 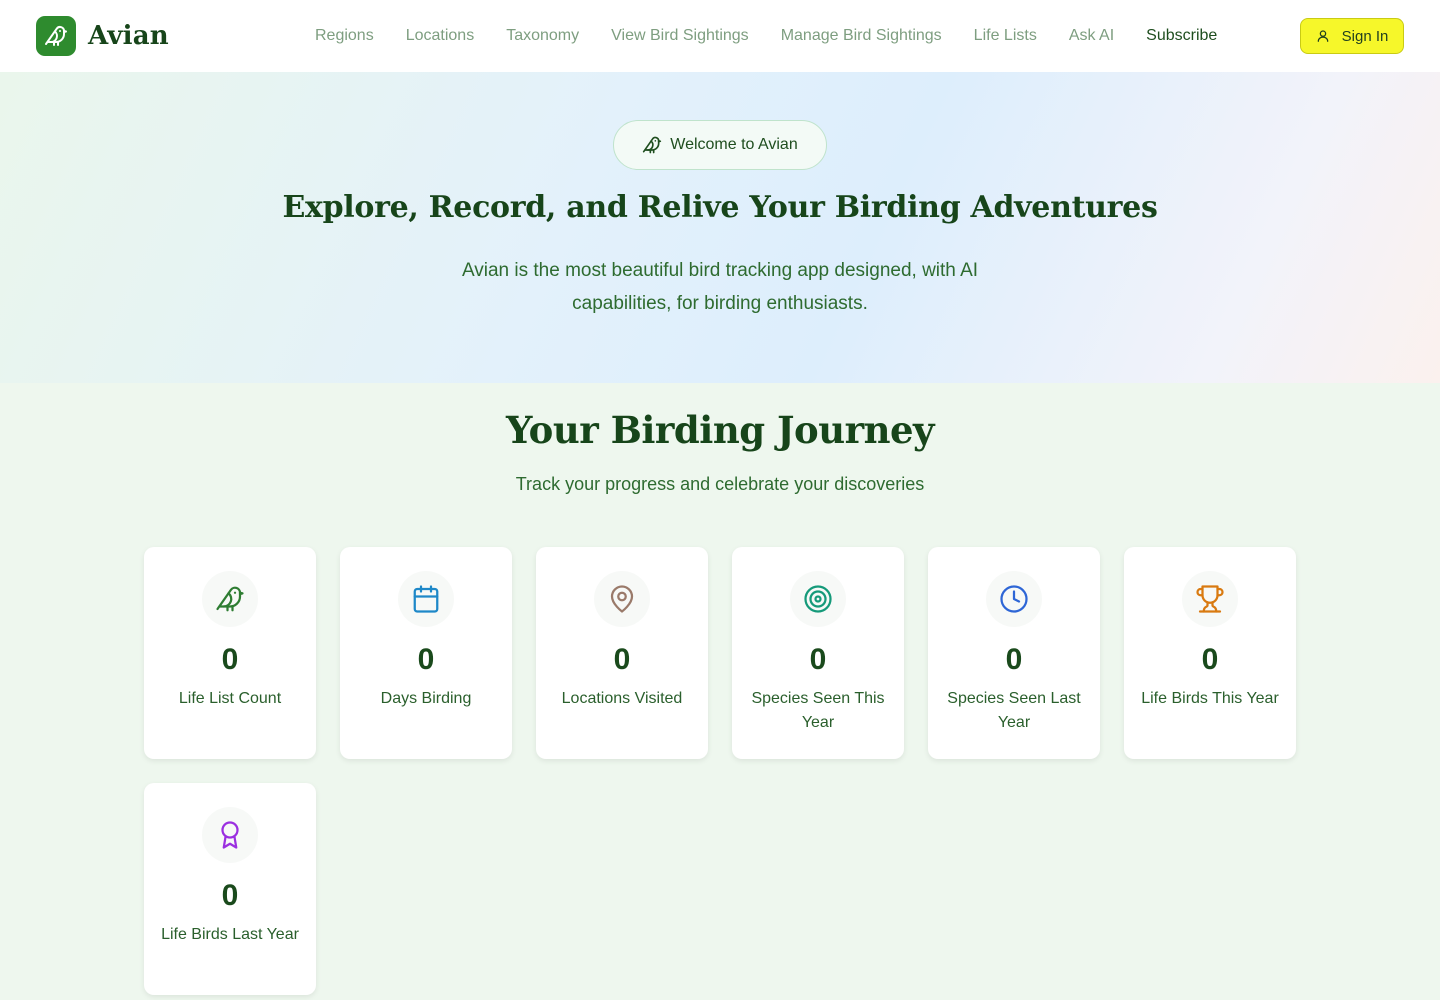 I want to click on welcome-badge: Welcome to Avian, so click(x=720, y=145).